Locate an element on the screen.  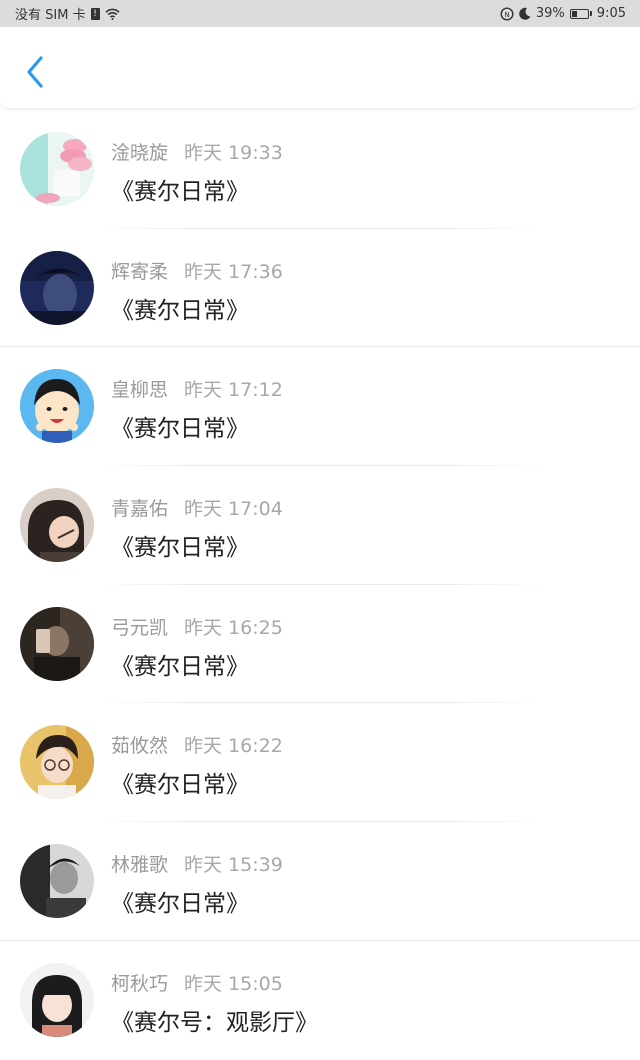
comment-meta: 茹攸然 昨天 16:22 is located at coordinates (197, 744).